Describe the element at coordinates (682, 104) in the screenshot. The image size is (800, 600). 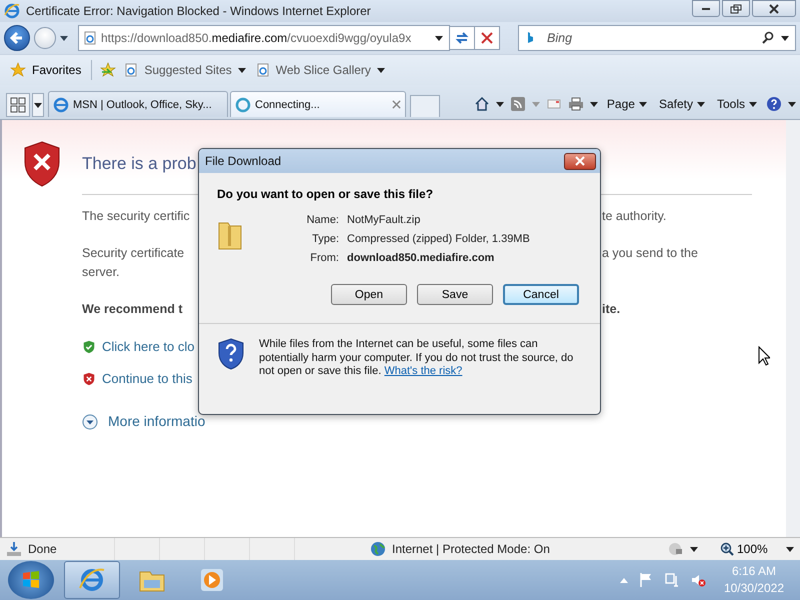
I see `command-menu: Safety` at that location.